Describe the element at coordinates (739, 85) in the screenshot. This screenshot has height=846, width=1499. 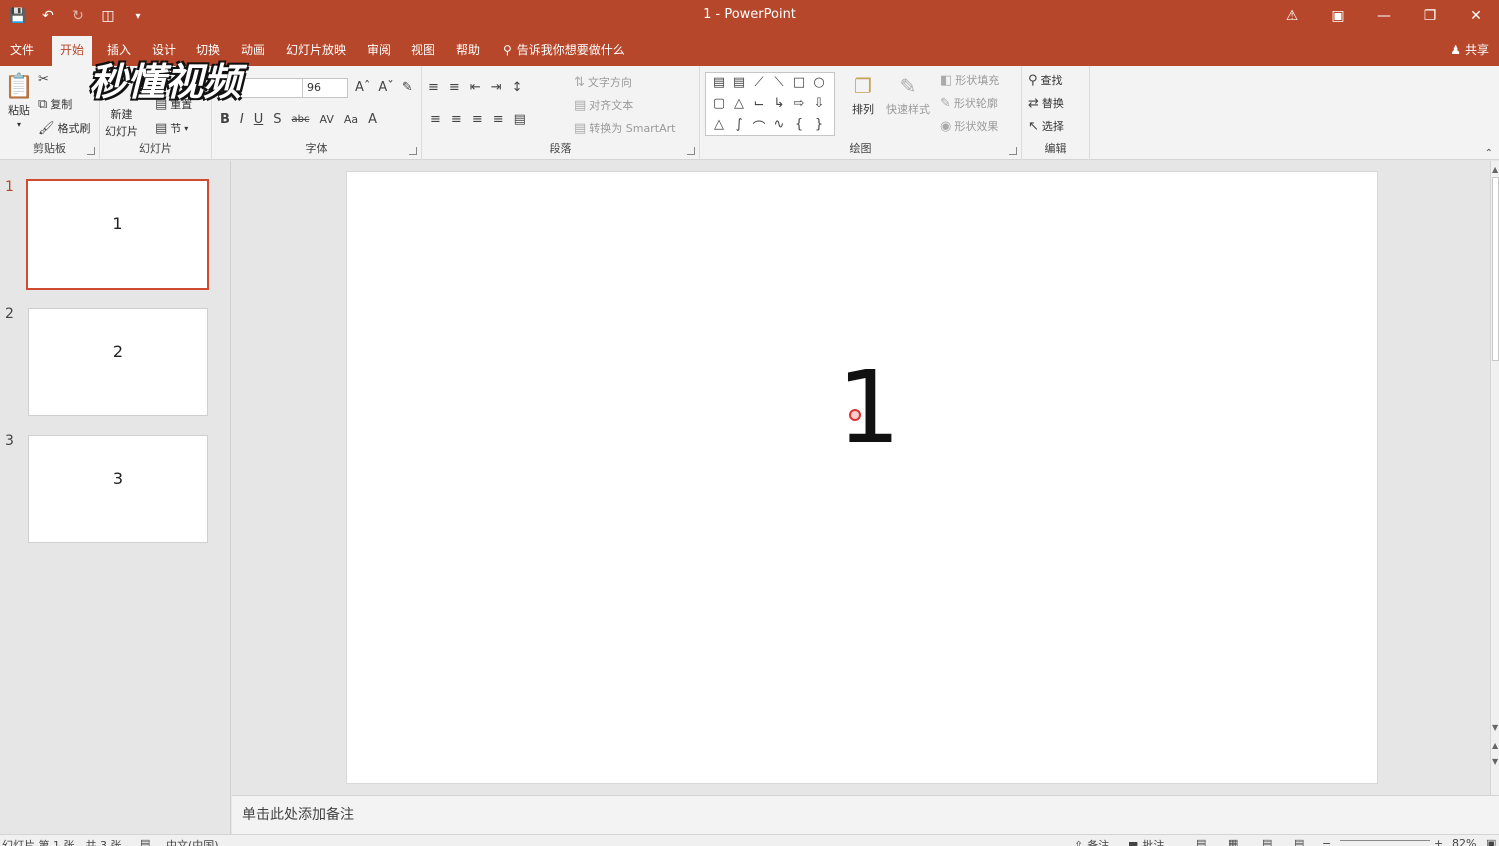
I see `vertical-textbox-icon: ▤` at that location.